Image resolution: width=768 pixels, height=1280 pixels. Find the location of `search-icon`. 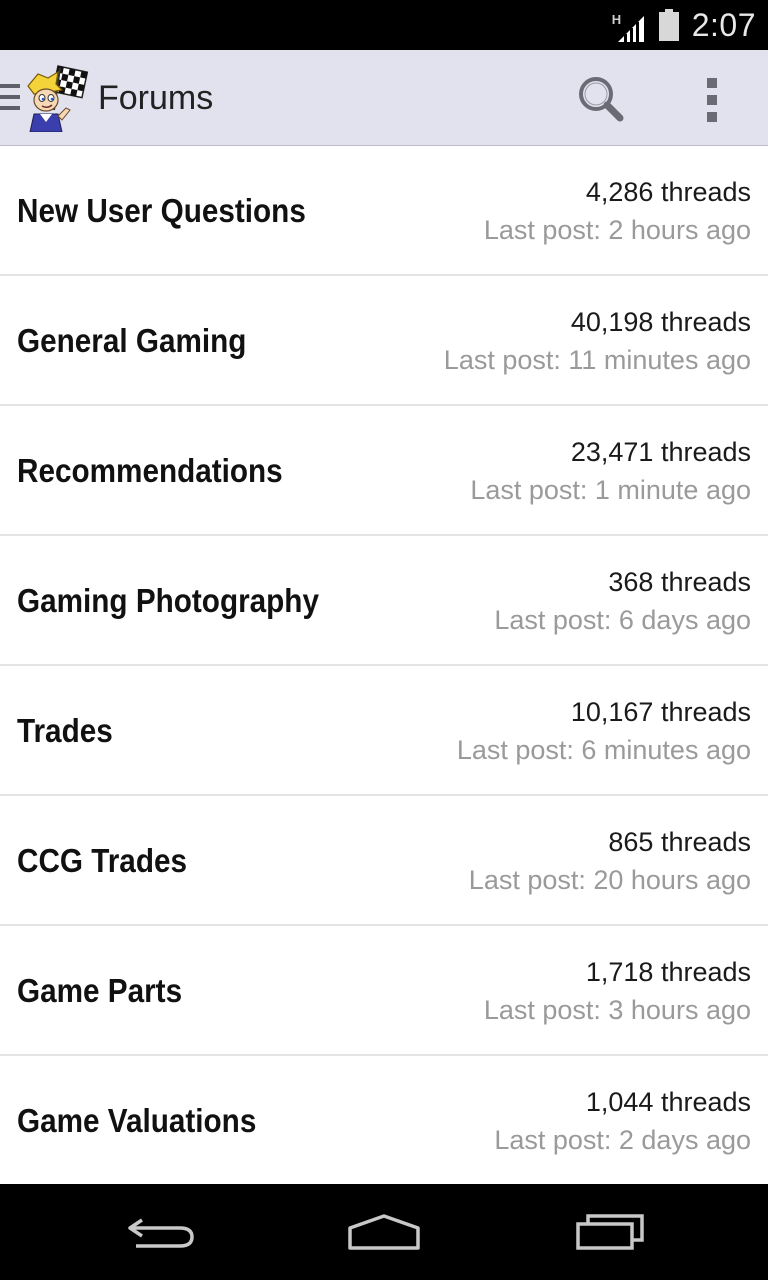

search-icon is located at coordinates (600, 100).